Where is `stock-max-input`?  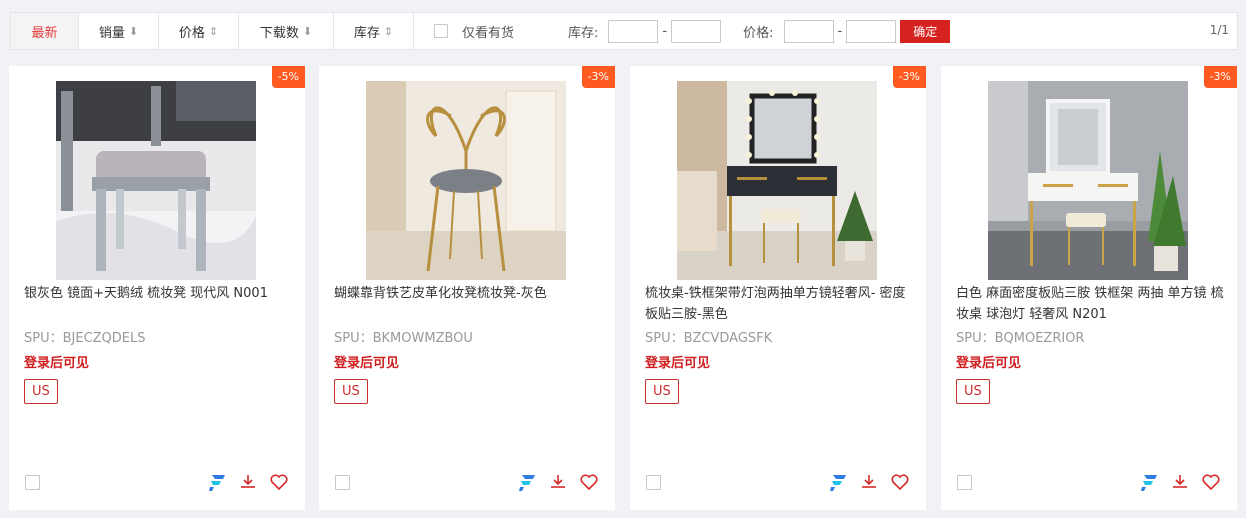 stock-max-input is located at coordinates (696, 31).